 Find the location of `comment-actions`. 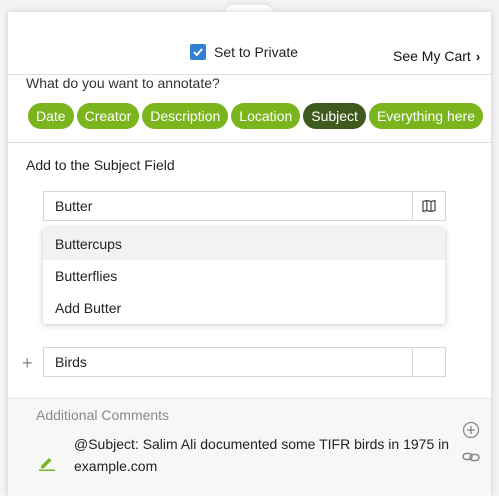

comment-actions is located at coordinates (471, 444).